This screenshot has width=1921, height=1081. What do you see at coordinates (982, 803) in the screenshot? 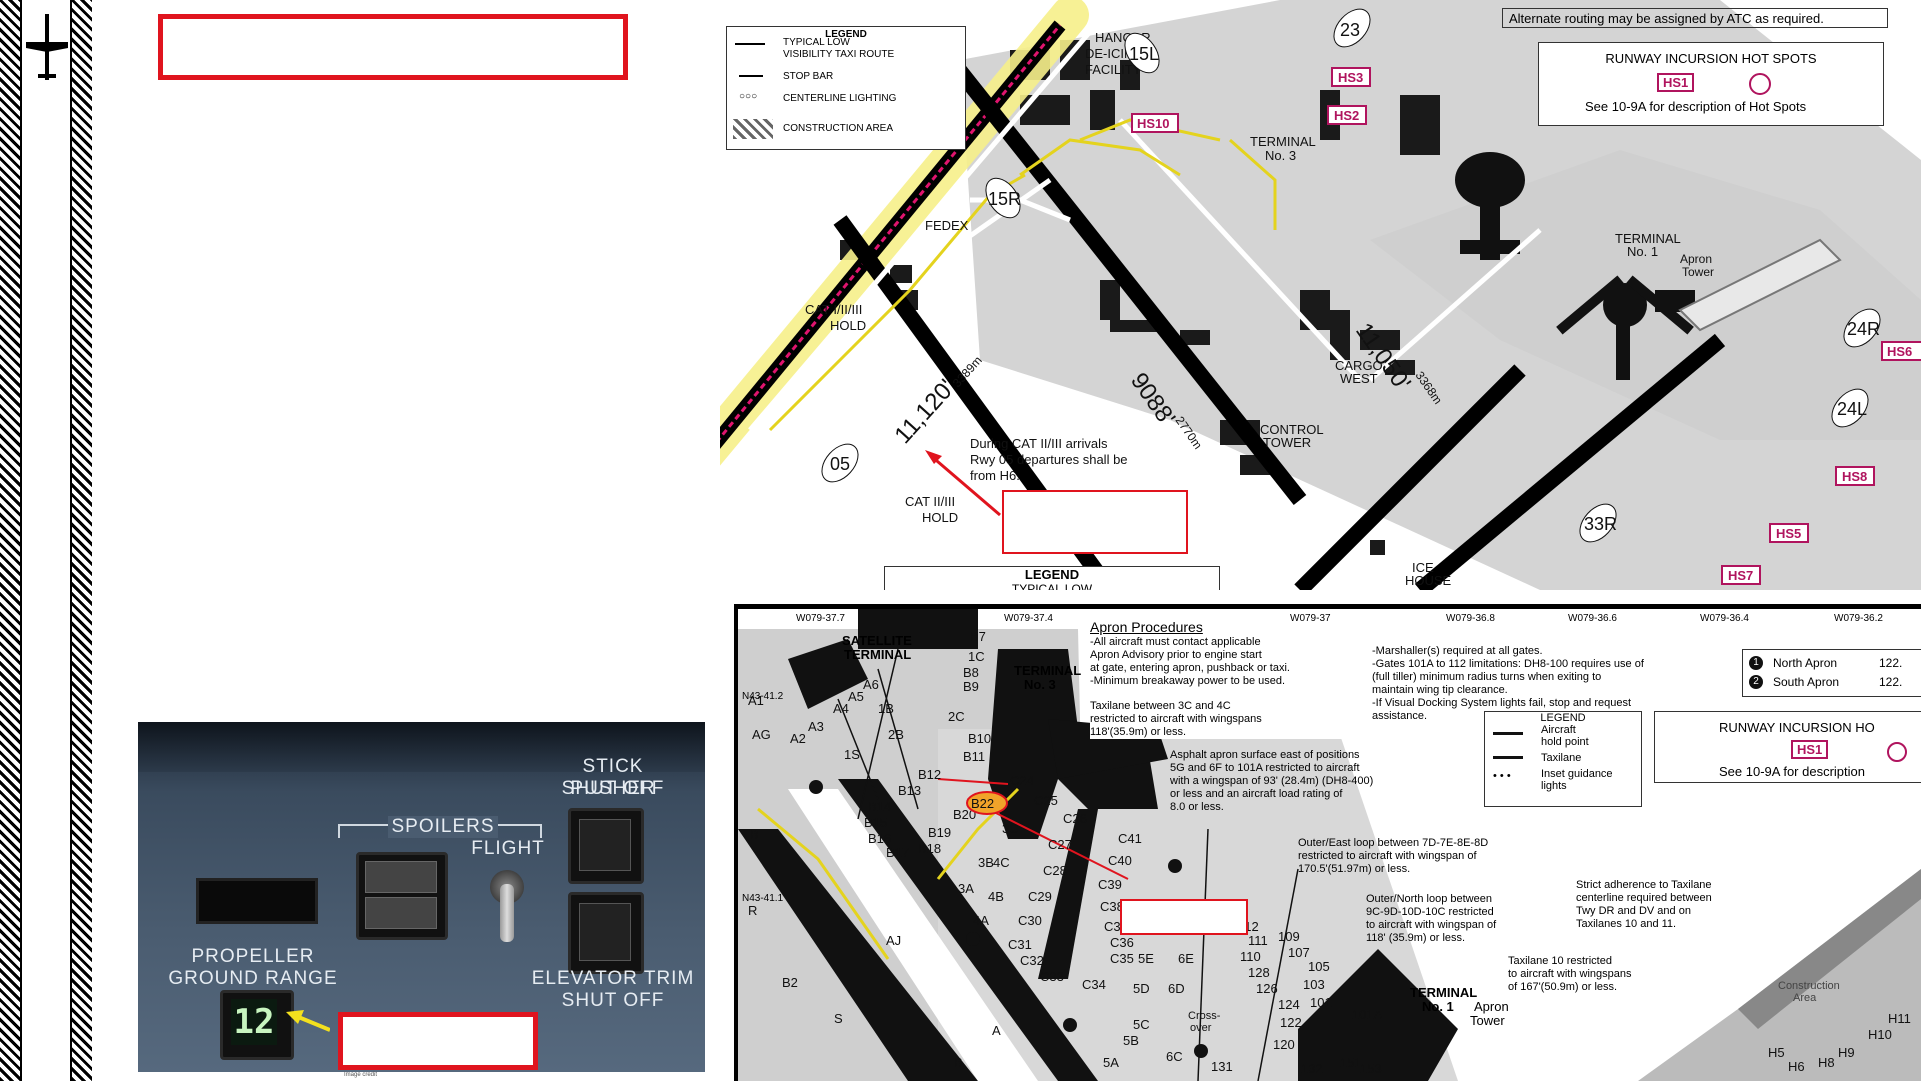
I see `highlighted-gate-b22: B22` at bounding box center [982, 803].